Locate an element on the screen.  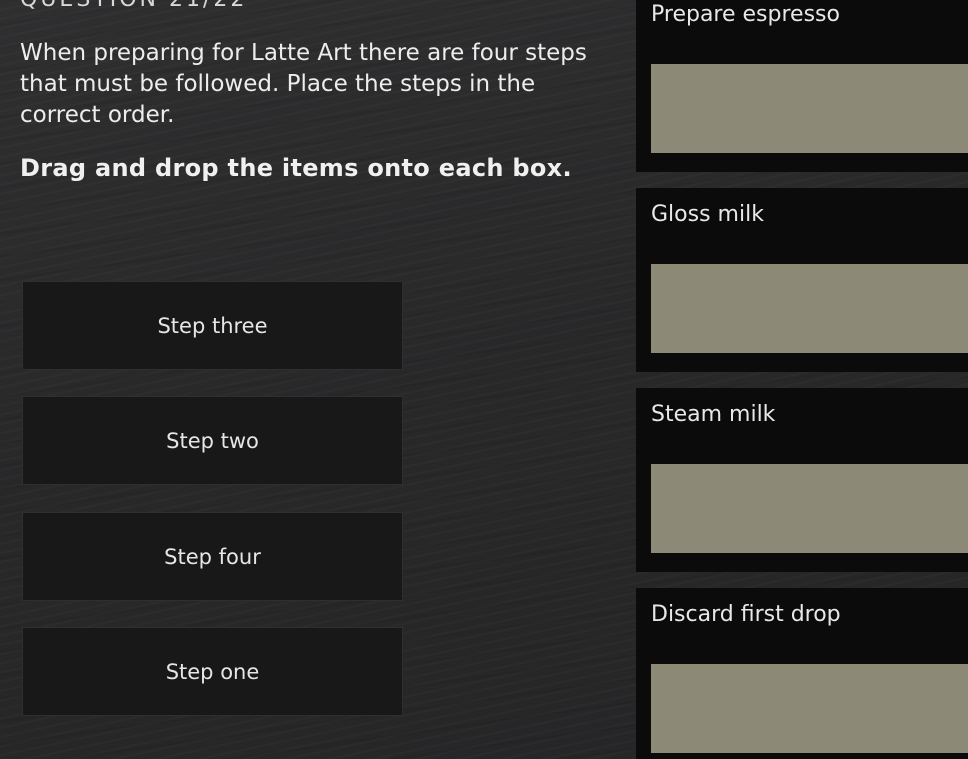
target-card-gloss-milk: Gloss milk is located at coordinates (802, 280).